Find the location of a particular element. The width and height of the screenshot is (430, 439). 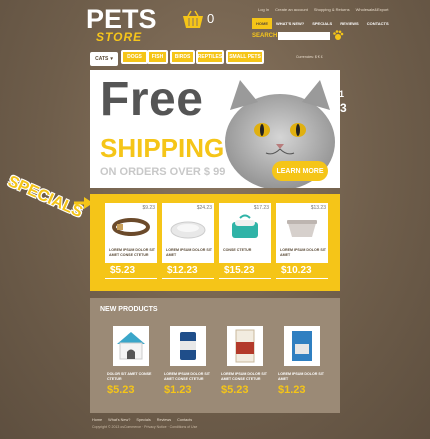

category-reptiles: REPTILES is located at coordinates (210, 57).